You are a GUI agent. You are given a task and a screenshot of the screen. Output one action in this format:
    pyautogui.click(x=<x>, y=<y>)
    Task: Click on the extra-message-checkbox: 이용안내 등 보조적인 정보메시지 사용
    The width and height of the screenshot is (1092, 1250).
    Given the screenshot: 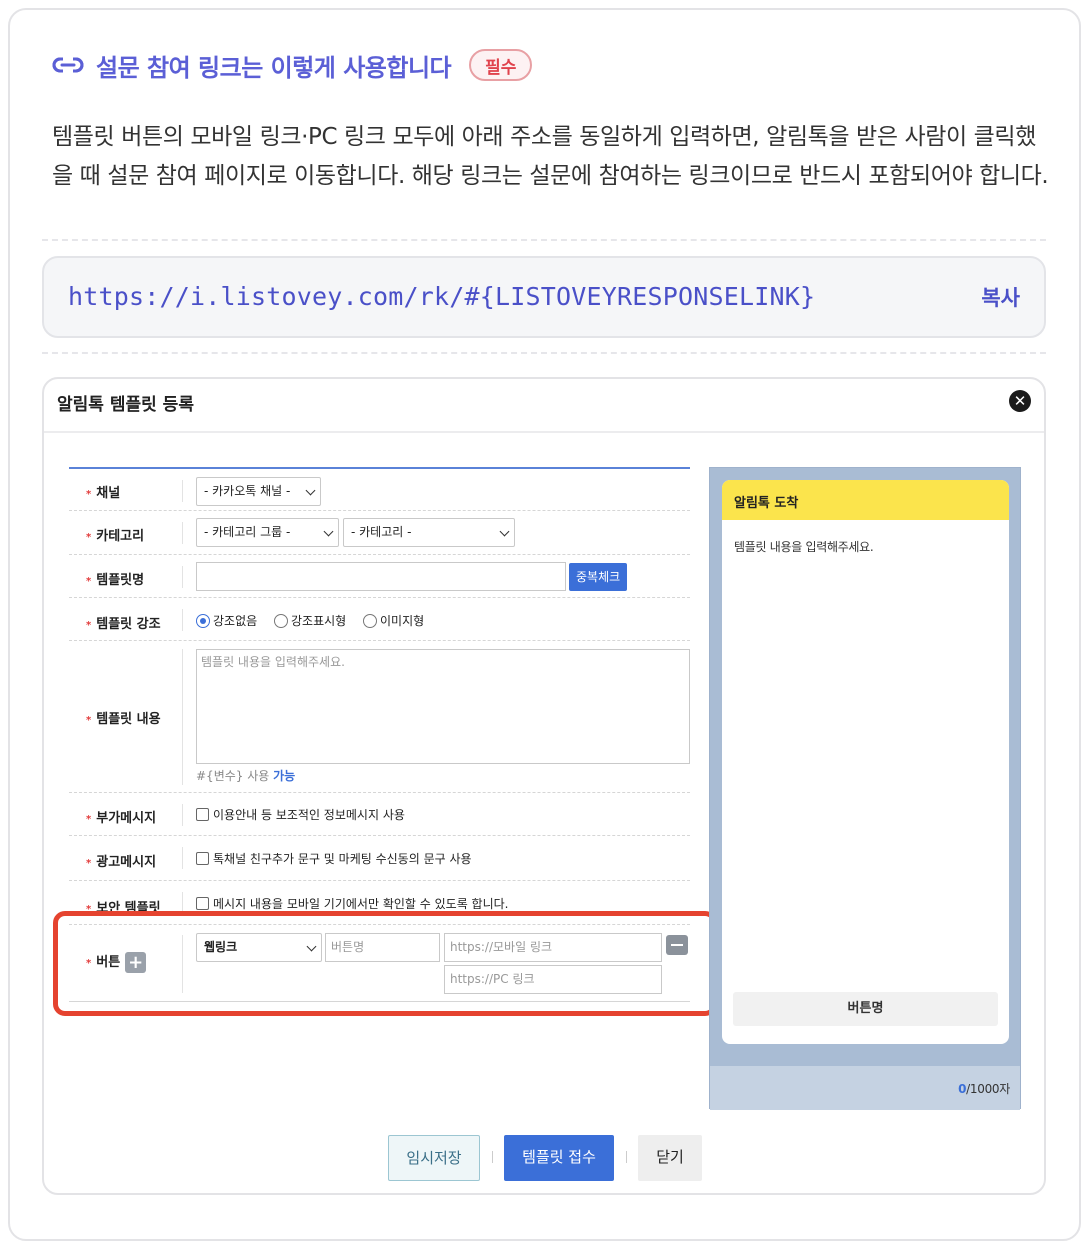 What is the action you would take?
    pyautogui.click(x=300, y=814)
    